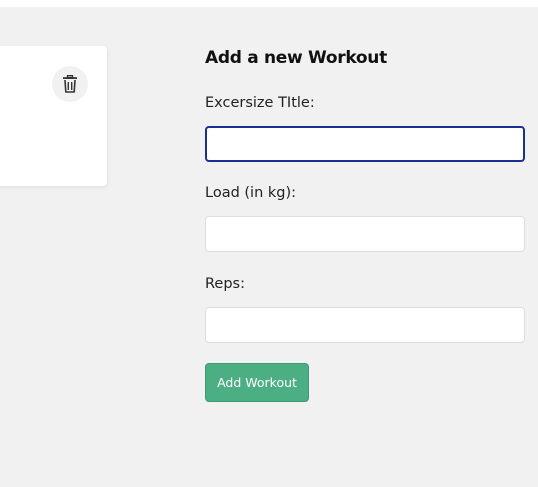 The image size is (538, 487). What do you see at coordinates (53, 116) in the screenshot?
I see `workout-card` at bounding box center [53, 116].